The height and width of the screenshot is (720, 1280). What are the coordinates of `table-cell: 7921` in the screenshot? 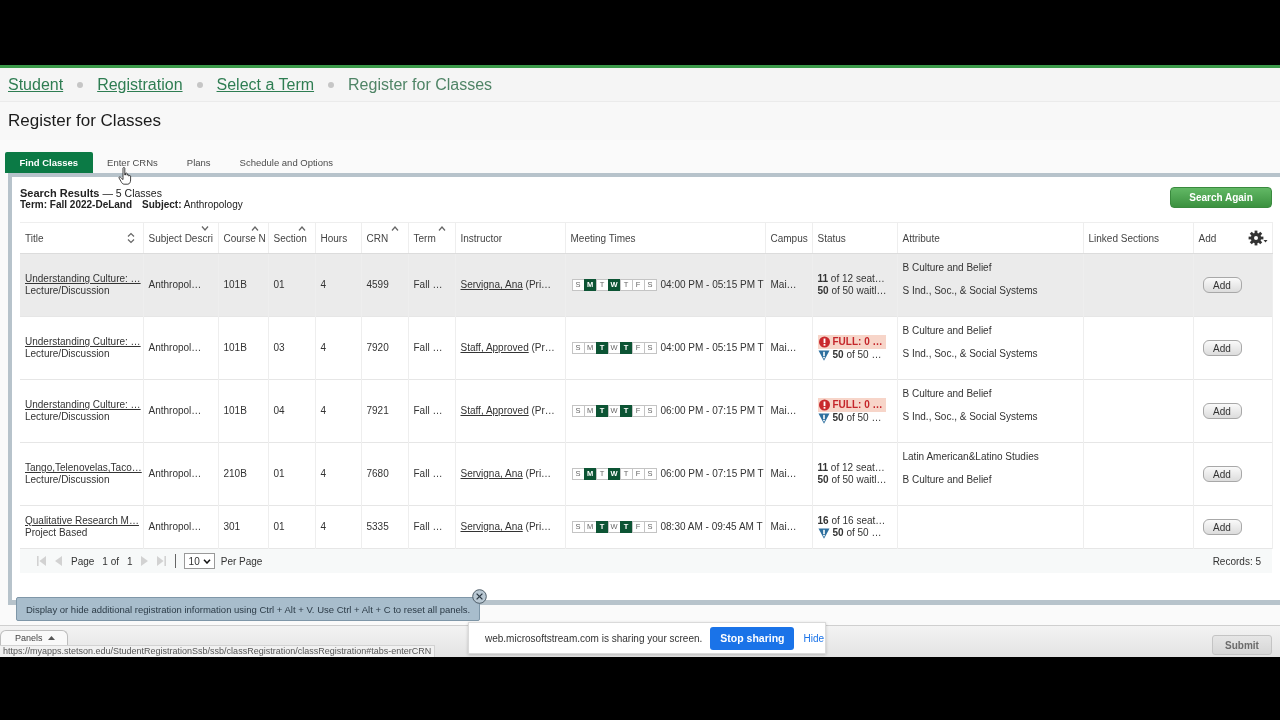 It's located at (384, 411).